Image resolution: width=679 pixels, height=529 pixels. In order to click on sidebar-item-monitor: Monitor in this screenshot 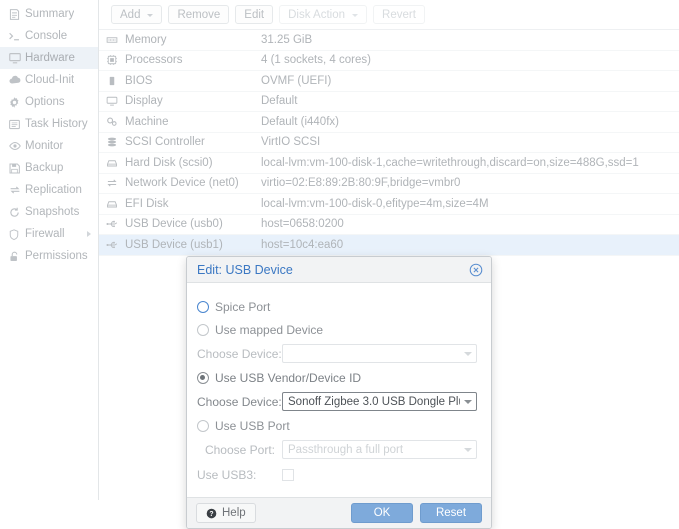, I will do `click(49, 146)`.